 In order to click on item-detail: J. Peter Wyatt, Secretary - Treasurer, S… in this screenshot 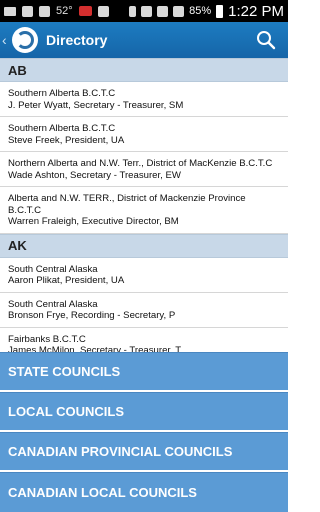, I will do `click(96, 105)`.